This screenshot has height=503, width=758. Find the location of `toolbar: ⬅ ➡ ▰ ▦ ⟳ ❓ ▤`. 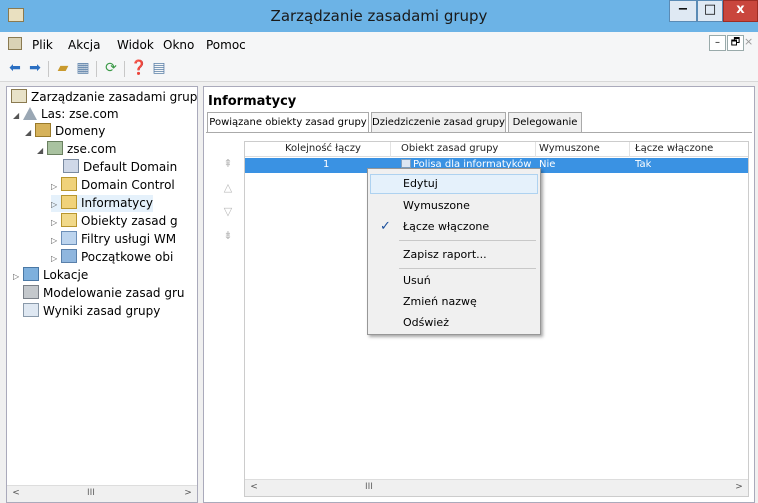

toolbar: ⬅ ➡ ▰ ▦ ⟳ ❓ ▤ is located at coordinates (379, 69).